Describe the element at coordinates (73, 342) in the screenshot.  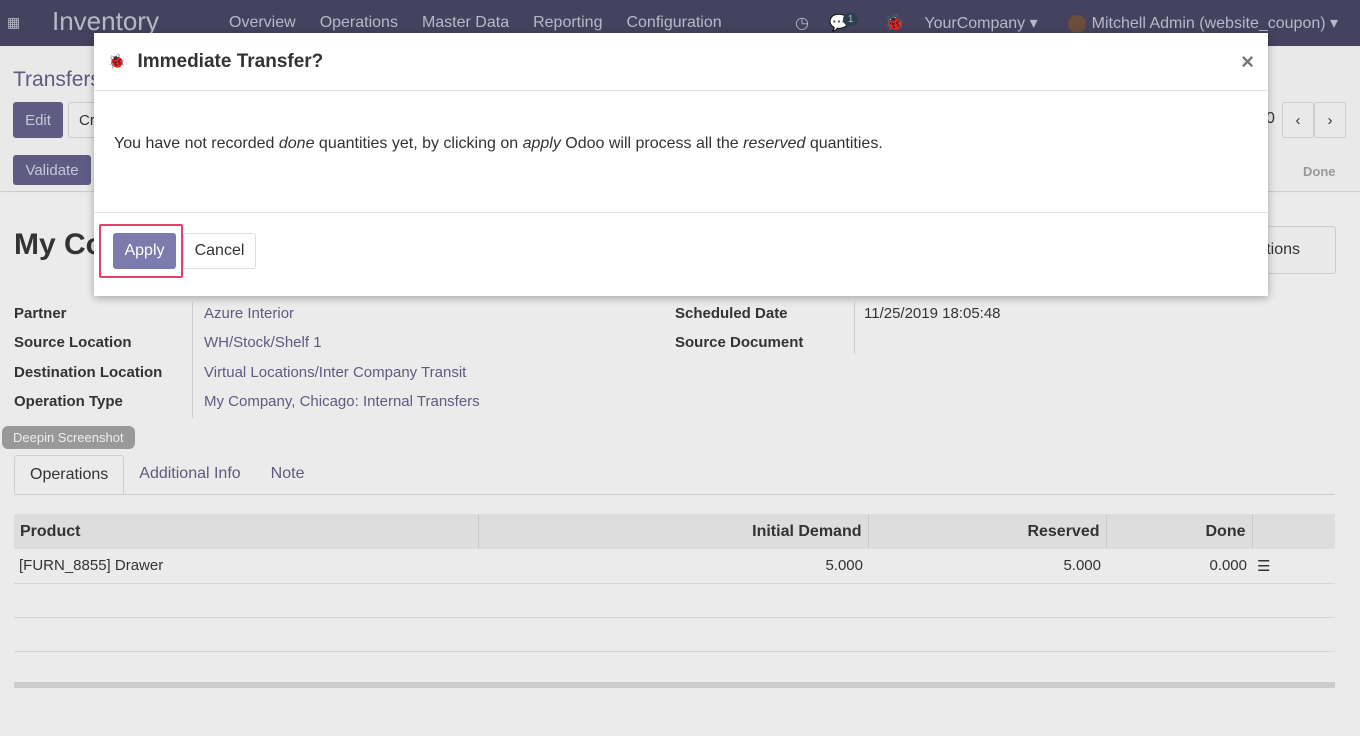
I see `source-location-label: Source Location` at that location.